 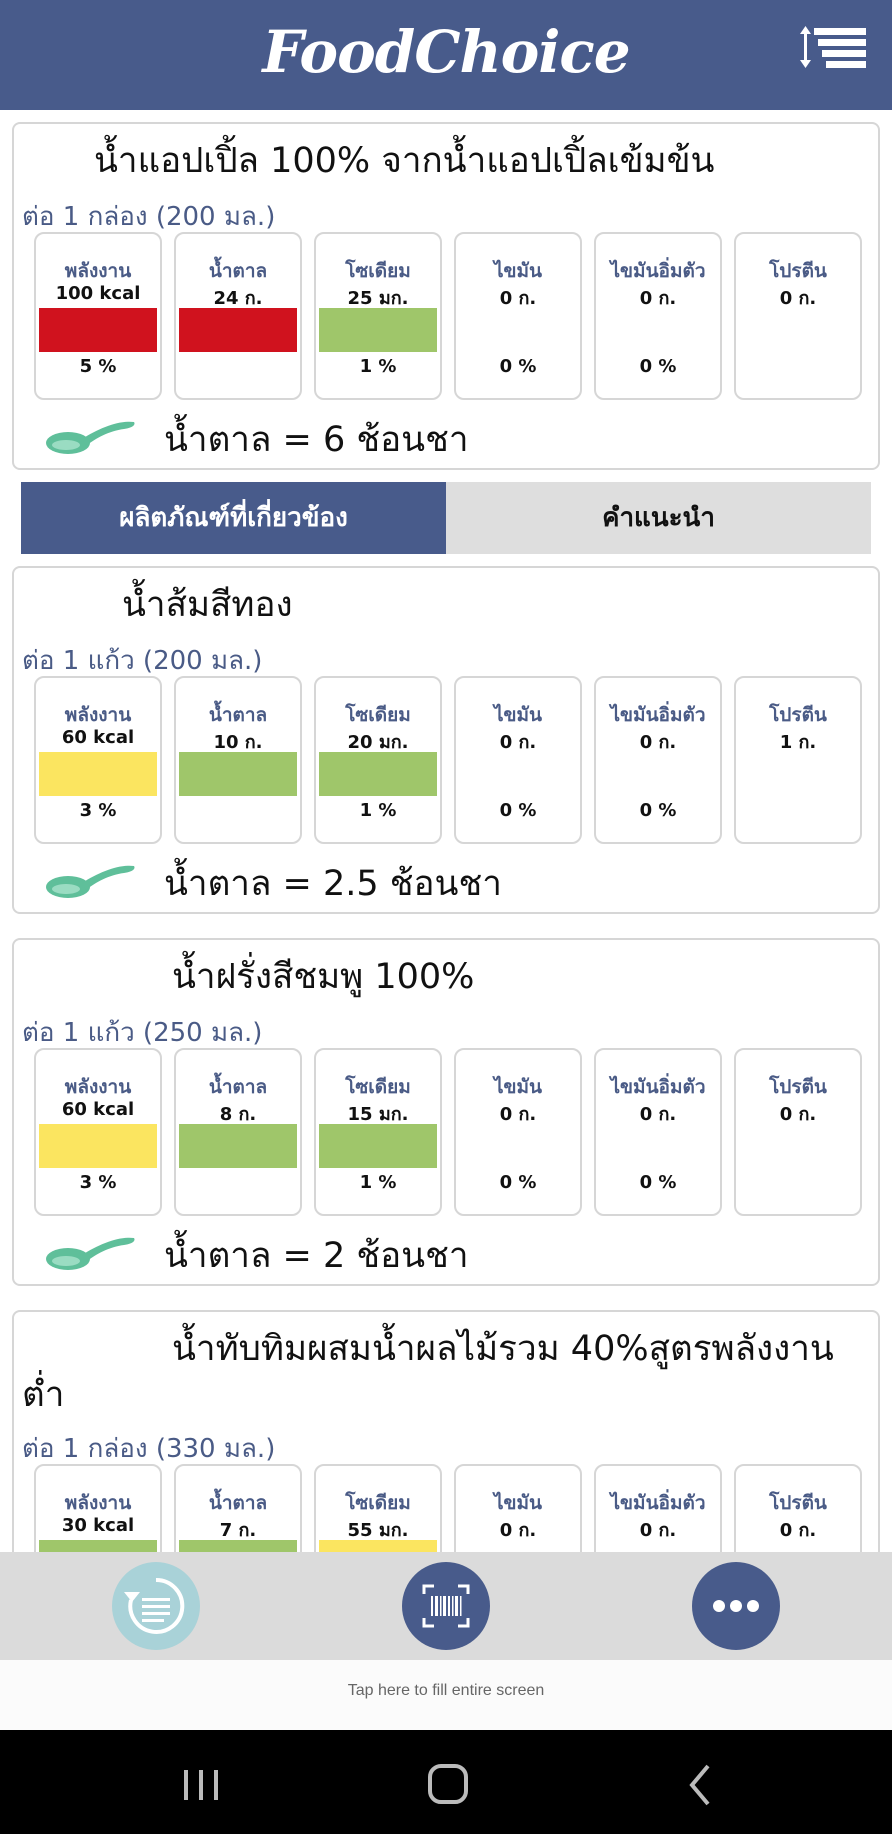 I want to click on barcode-scan-button, so click(x=446, y=1606).